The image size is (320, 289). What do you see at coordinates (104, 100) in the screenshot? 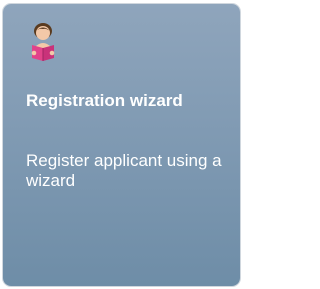
I see `tile-title: Registration wizard` at bounding box center [104, 100].